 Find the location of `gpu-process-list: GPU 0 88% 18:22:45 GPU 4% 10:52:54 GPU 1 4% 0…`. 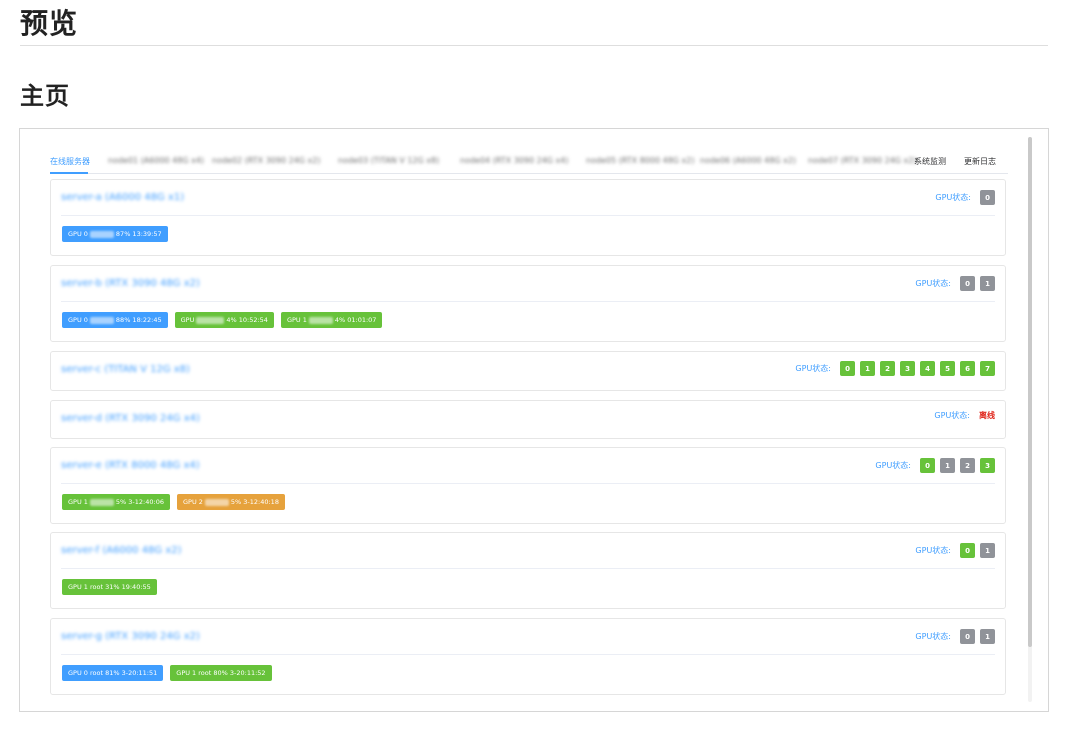

gpu-process-list: GPU 0 88% 18:22:45 GPU 4% 10:52:54 GPU 1 4% 0… is located at coordinates (222, 320).